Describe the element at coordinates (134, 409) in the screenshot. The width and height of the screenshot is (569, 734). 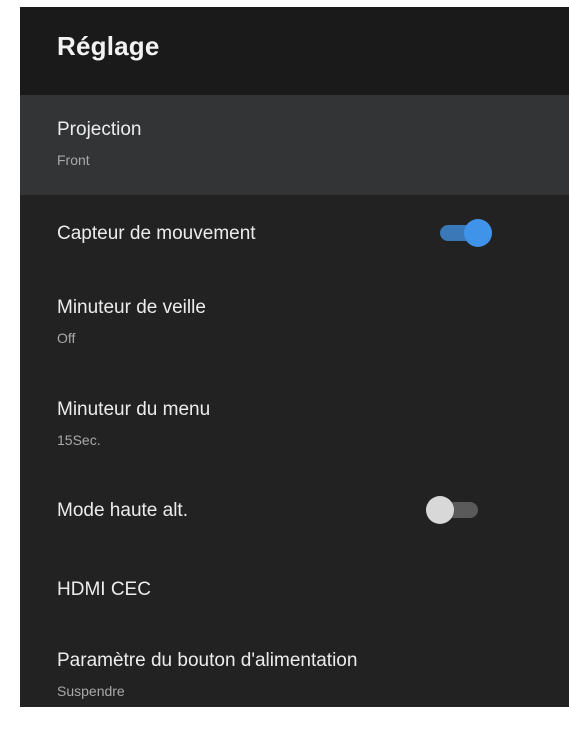
I see `setting-label: Minuteur du menu` at that location.